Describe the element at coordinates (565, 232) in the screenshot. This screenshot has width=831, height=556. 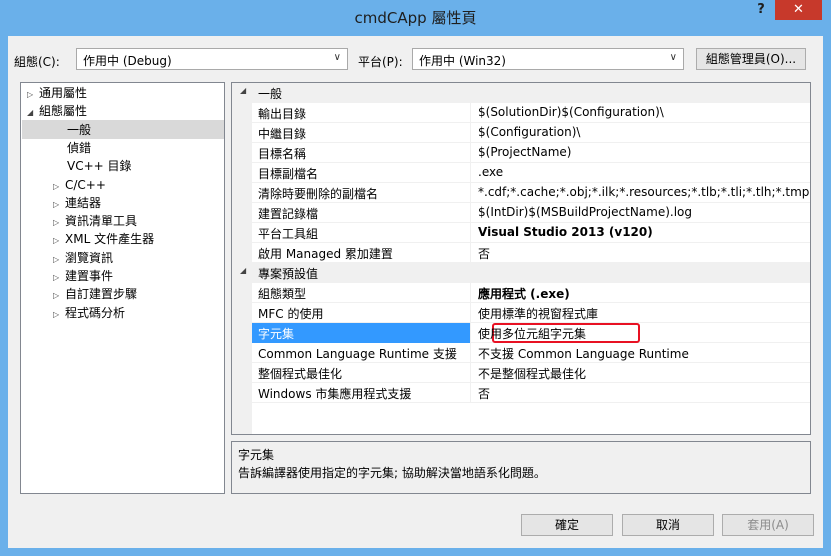
I see `property-value: Visual Studio 2013 (v120)` at that location.